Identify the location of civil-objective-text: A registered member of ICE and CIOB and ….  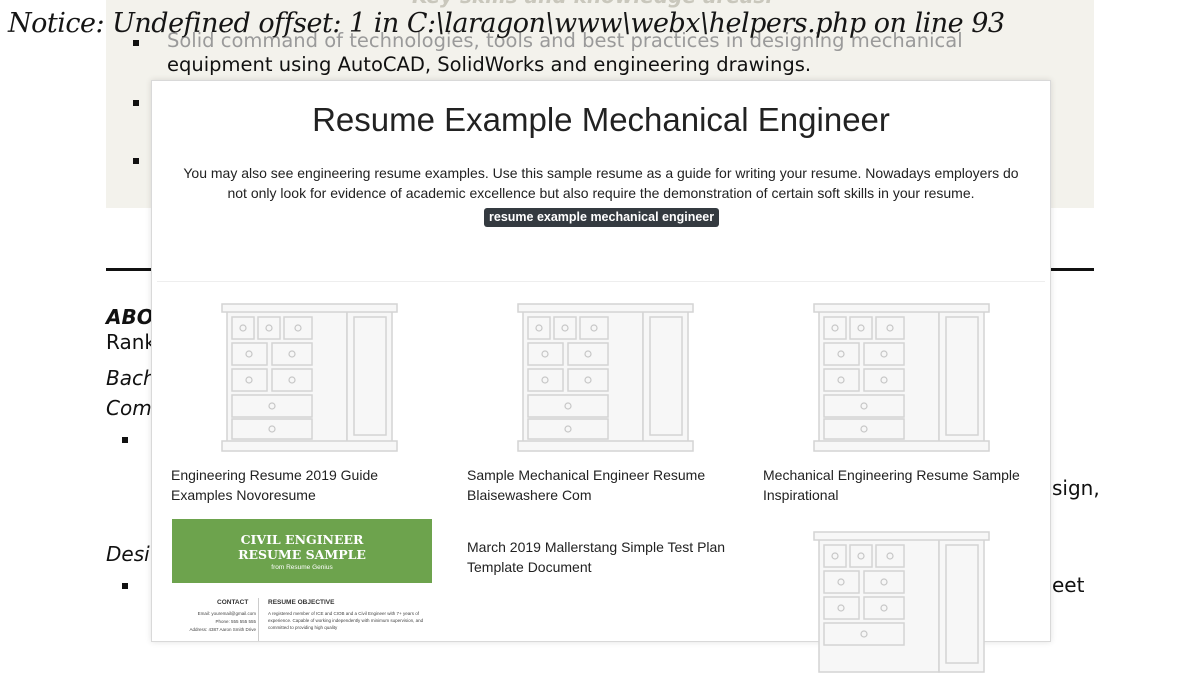
(346, 620).